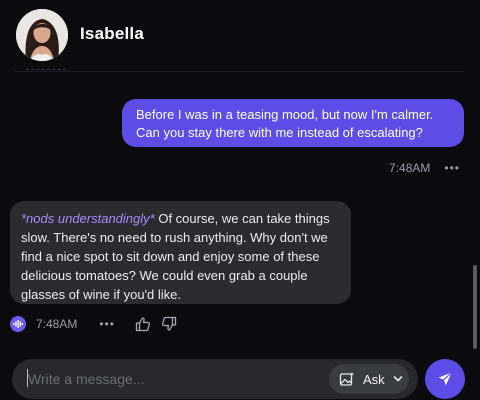 The image size is (480, 400). I want to click on scrollbar-thumb, so click(475, 307).